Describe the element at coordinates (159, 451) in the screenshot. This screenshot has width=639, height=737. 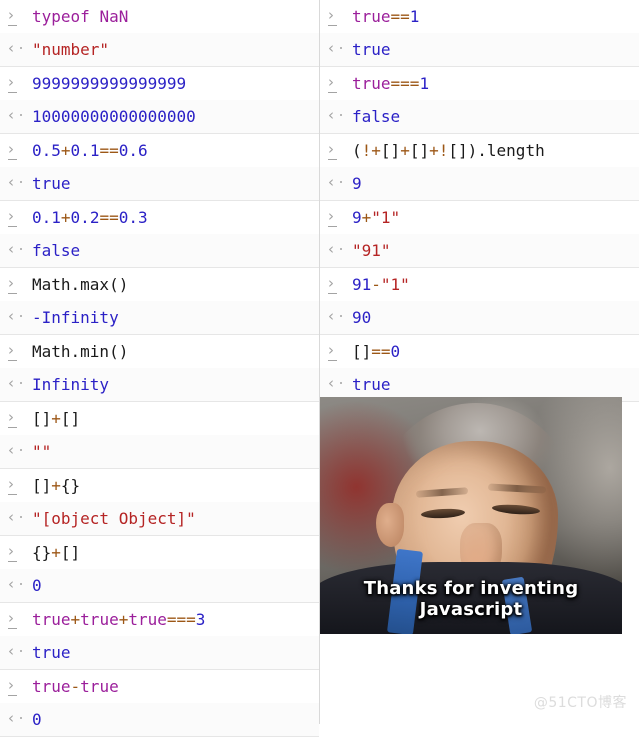
I see `console-output-line: ‹ ""` at that location.